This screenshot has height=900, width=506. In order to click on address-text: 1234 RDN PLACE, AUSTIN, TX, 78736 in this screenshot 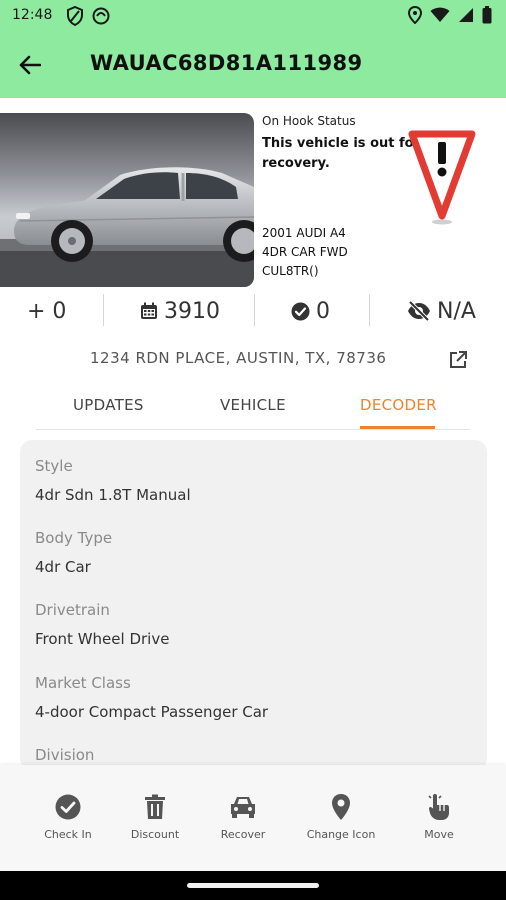, I will do `click(238, 358)`.